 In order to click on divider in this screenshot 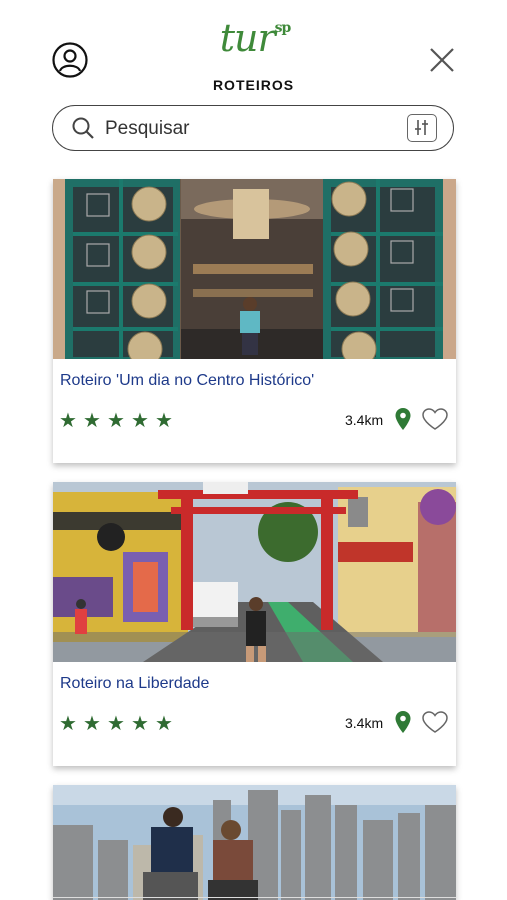, I will do `click(254, 897)`.